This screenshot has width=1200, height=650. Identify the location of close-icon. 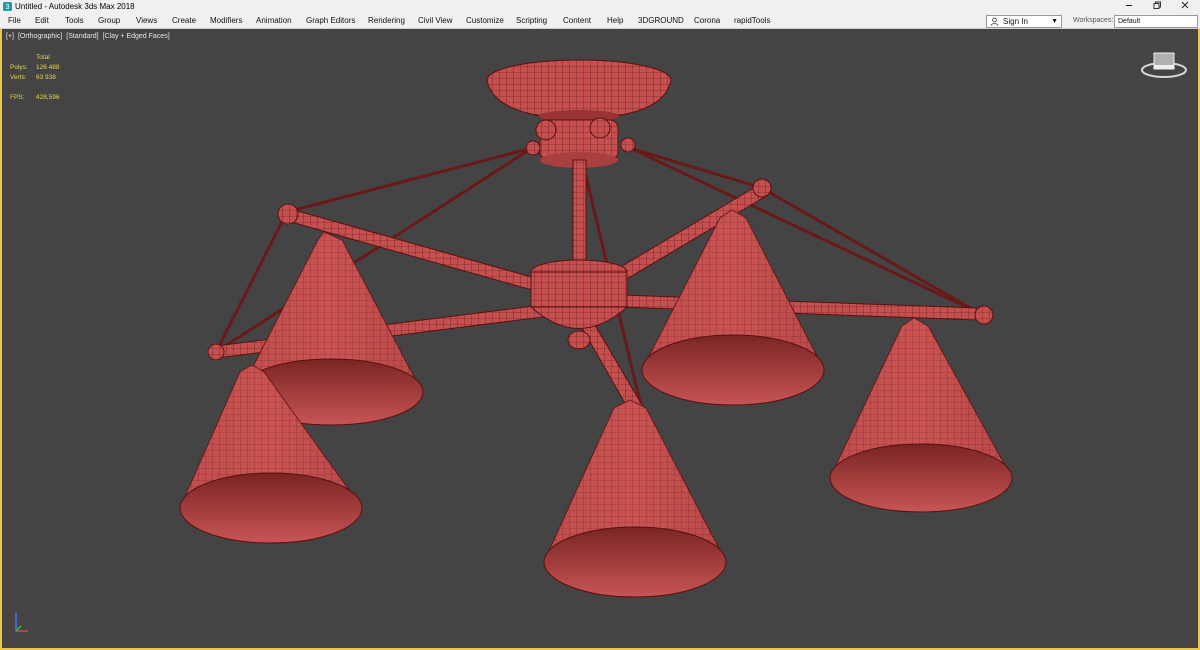
(1185, 5).